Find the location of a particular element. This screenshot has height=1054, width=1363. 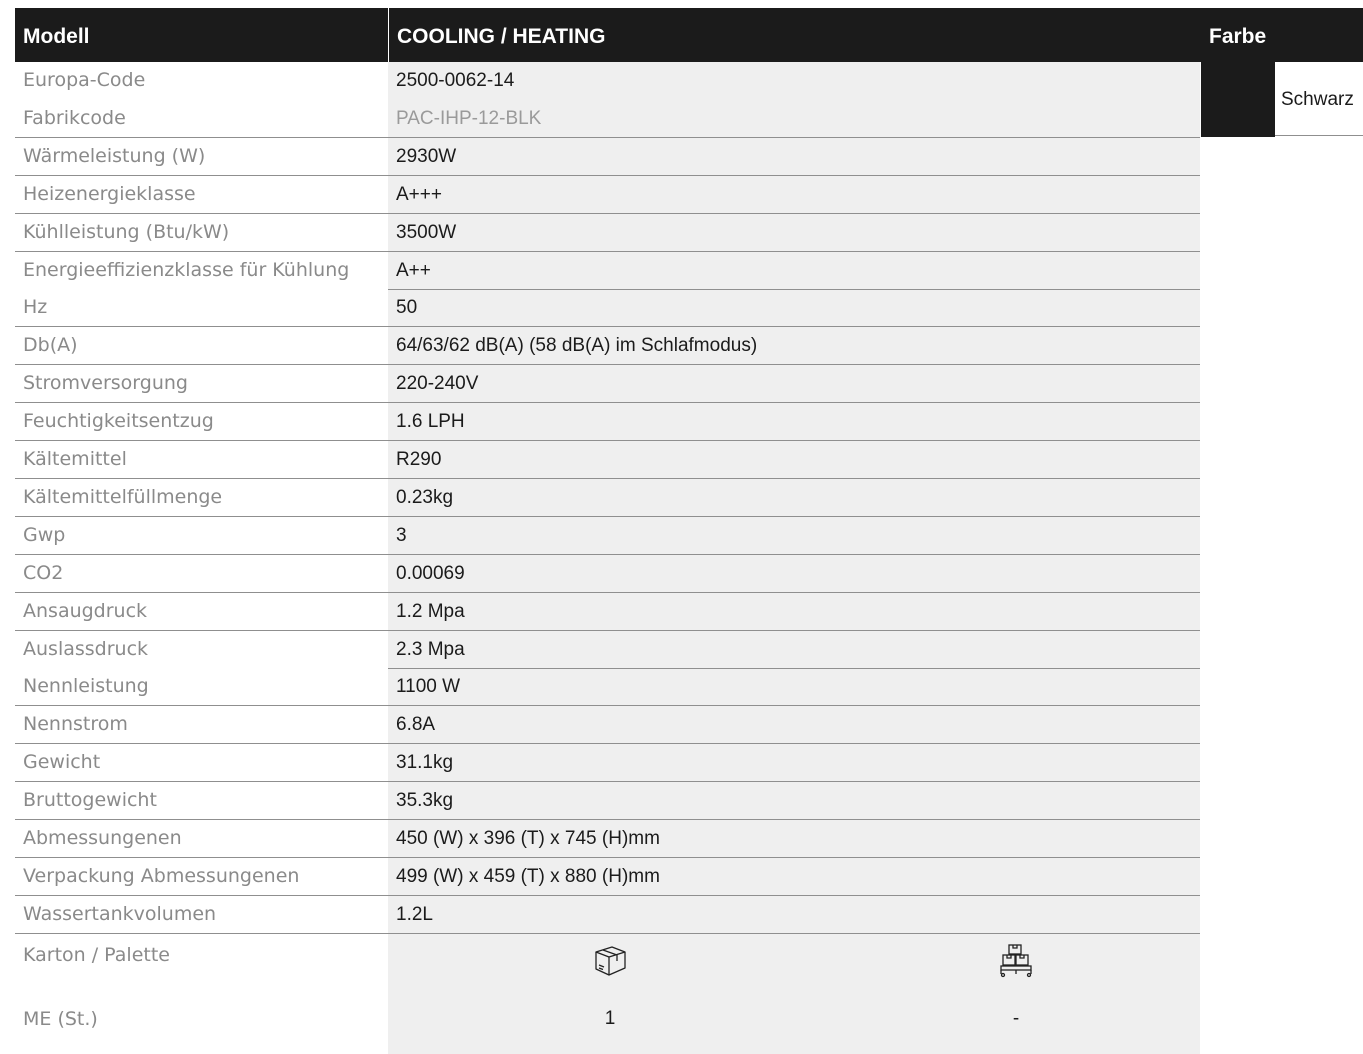

spec-value: 0.23kg is located at coordinates (794, 498).